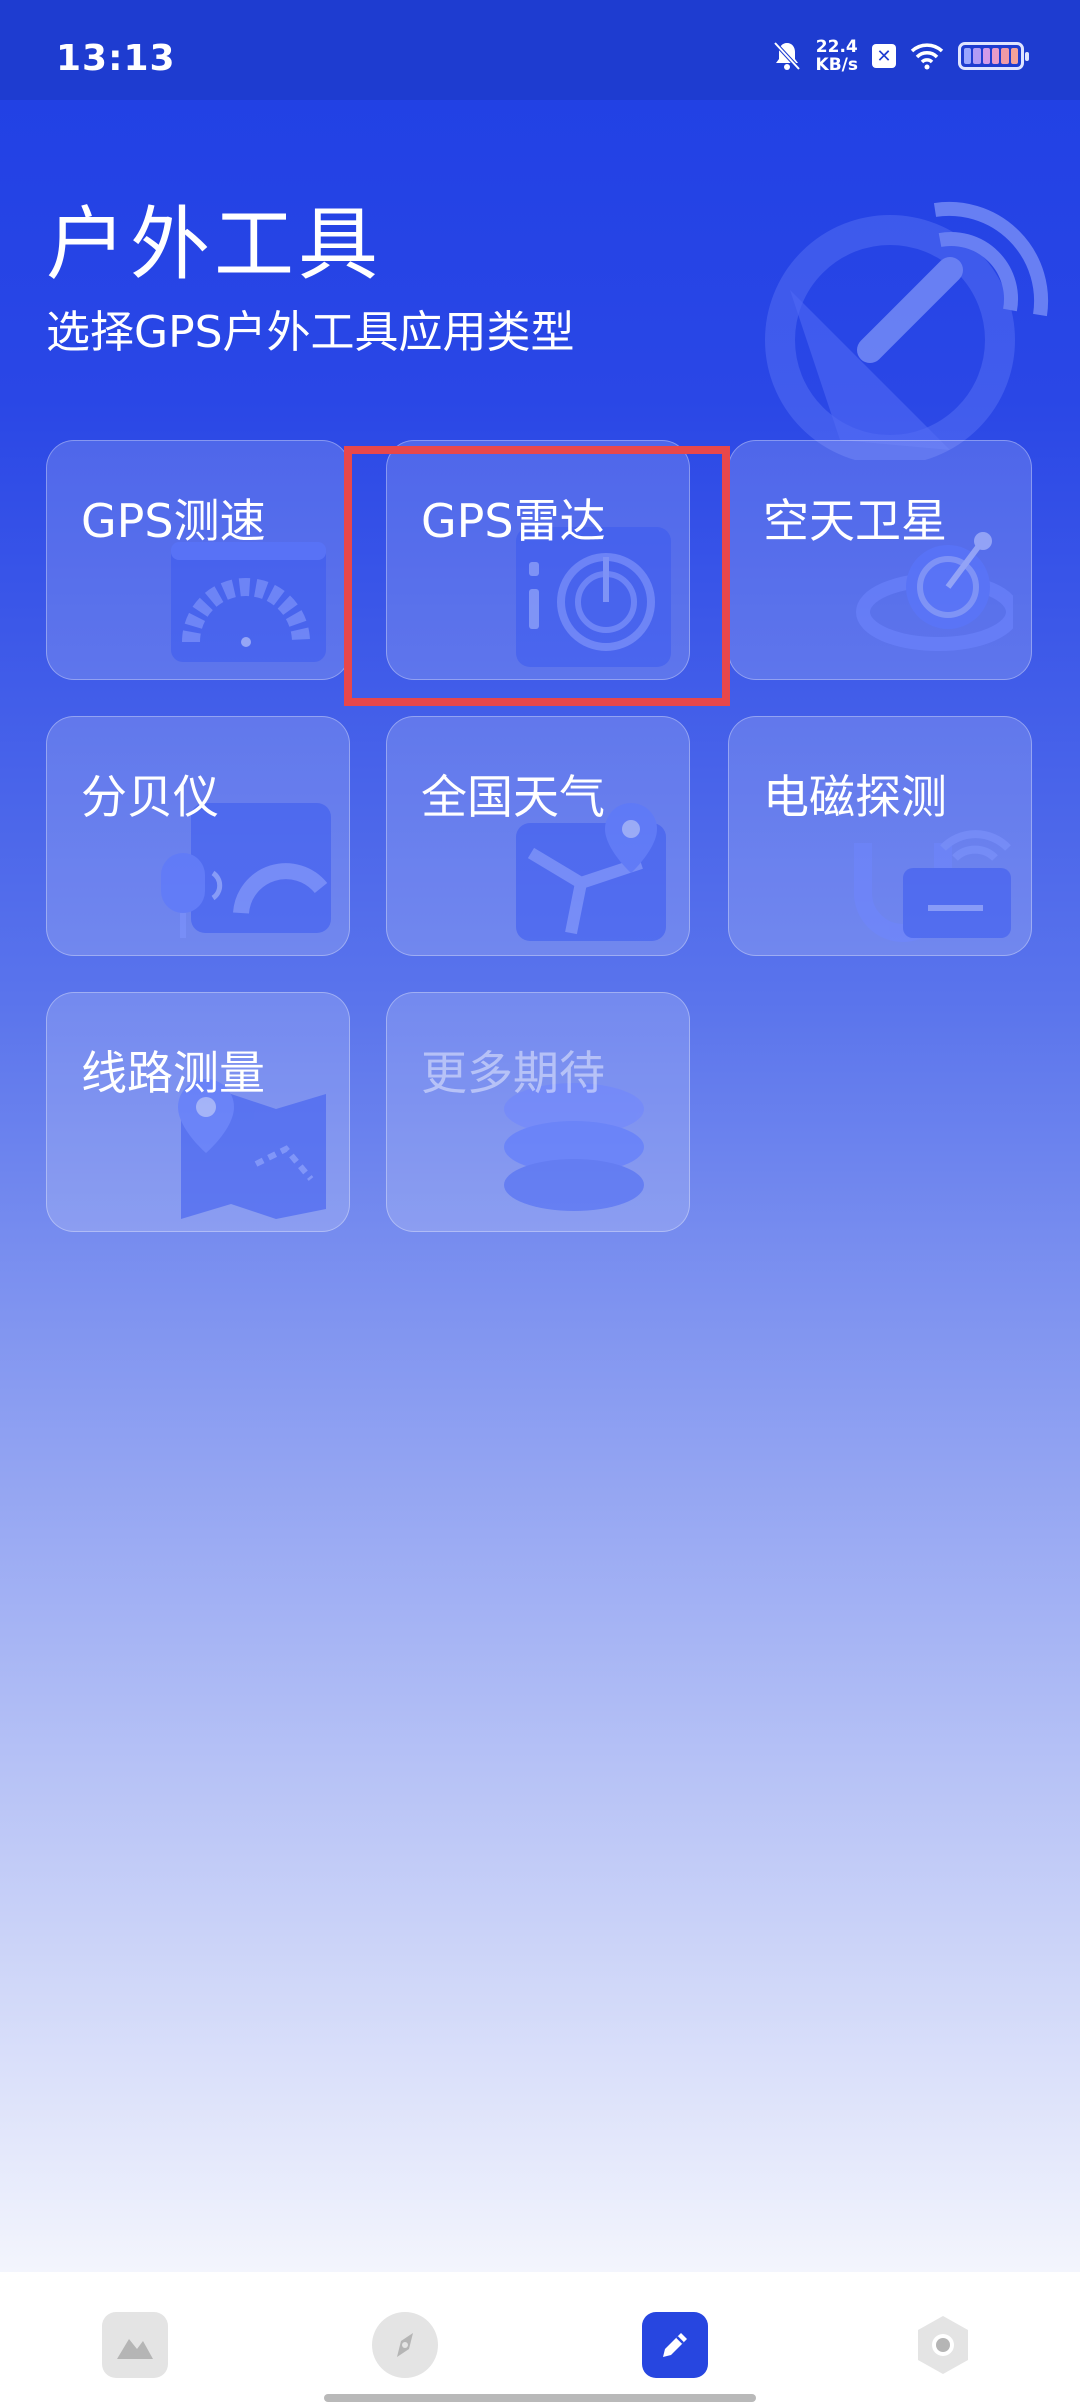 This screenshot has width=1080, height=2408. I want to click on net-speed: 22.4 KB/s, so click(837, 56).